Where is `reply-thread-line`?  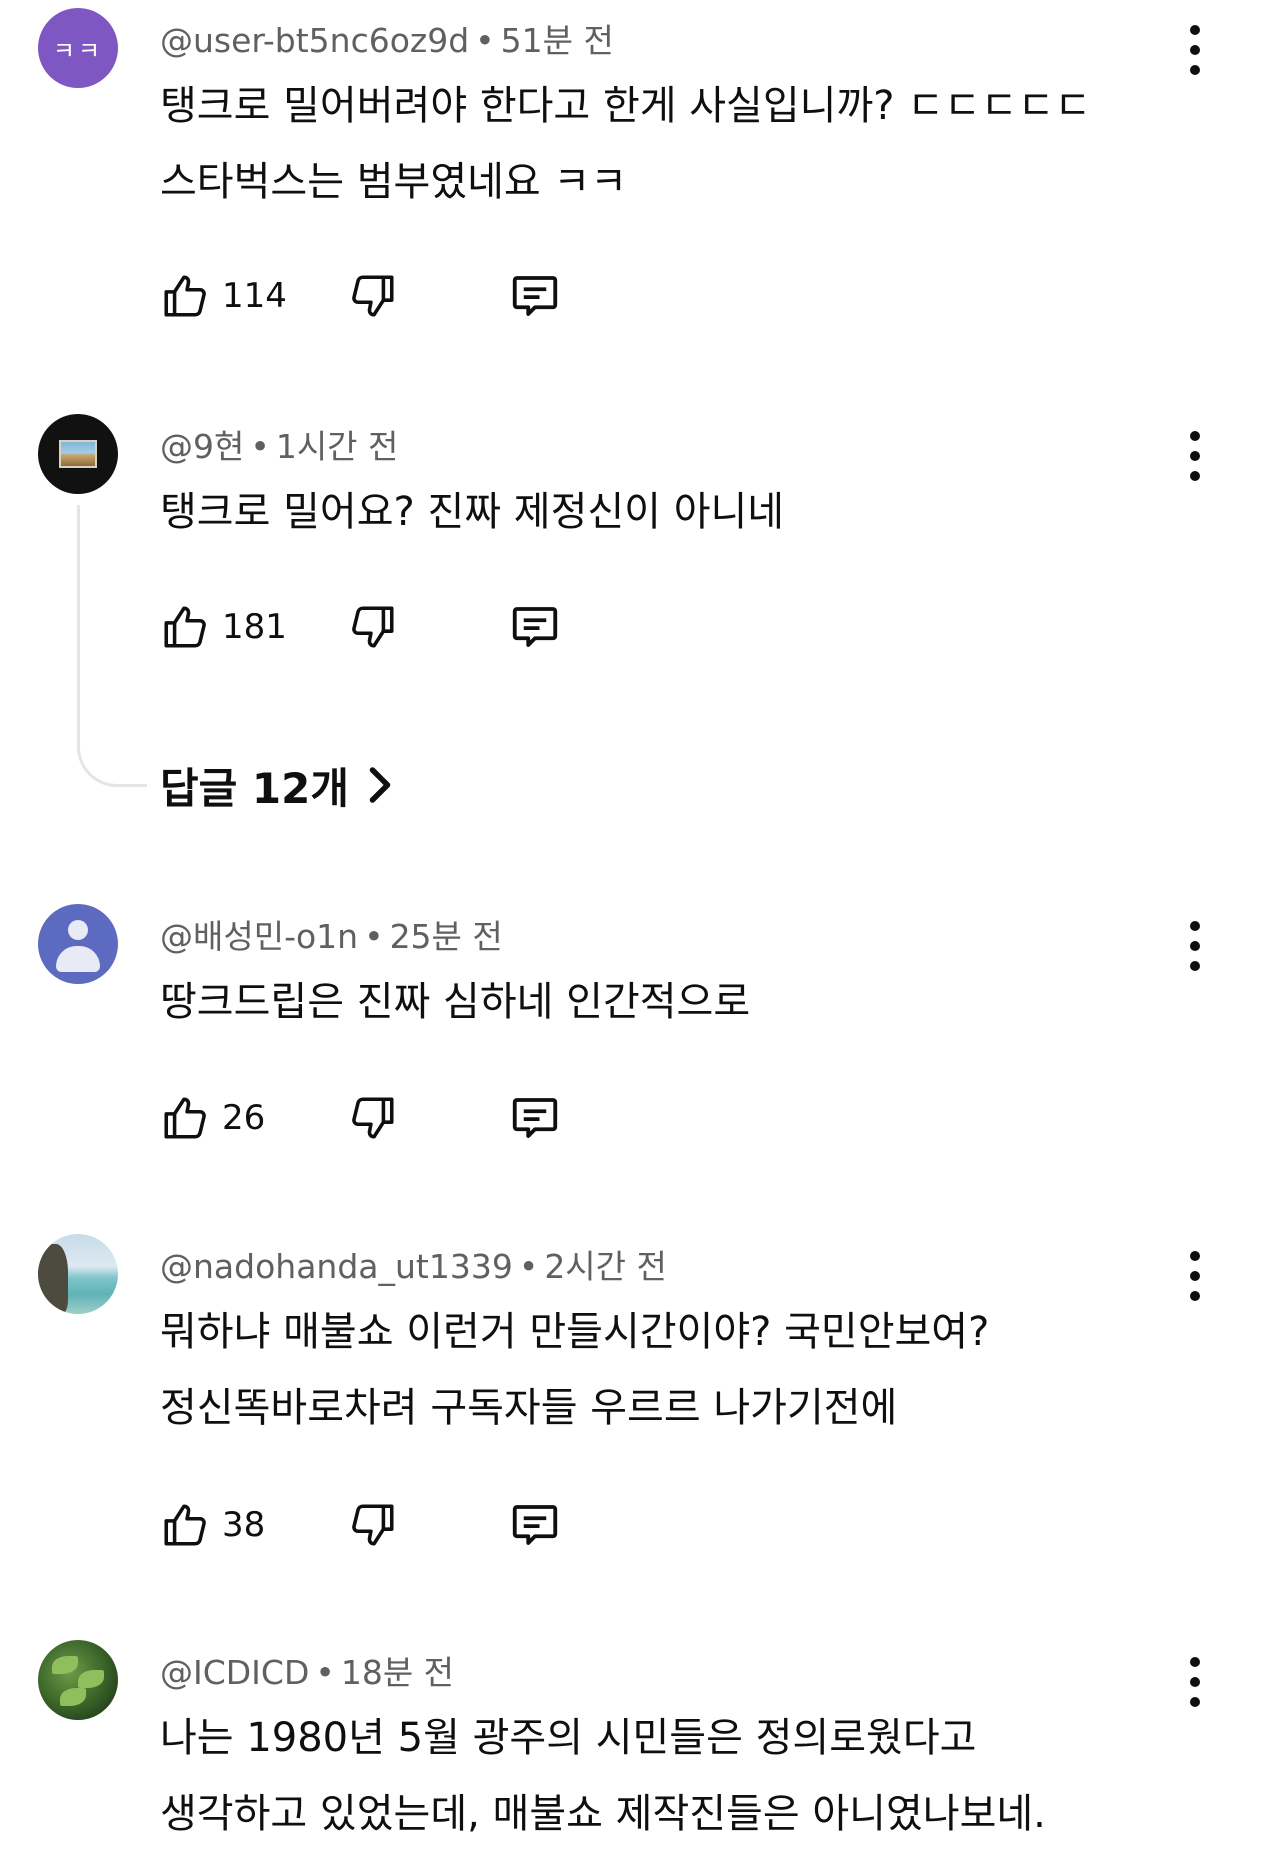 reply-thread-line is located at coordinates (112, 646).